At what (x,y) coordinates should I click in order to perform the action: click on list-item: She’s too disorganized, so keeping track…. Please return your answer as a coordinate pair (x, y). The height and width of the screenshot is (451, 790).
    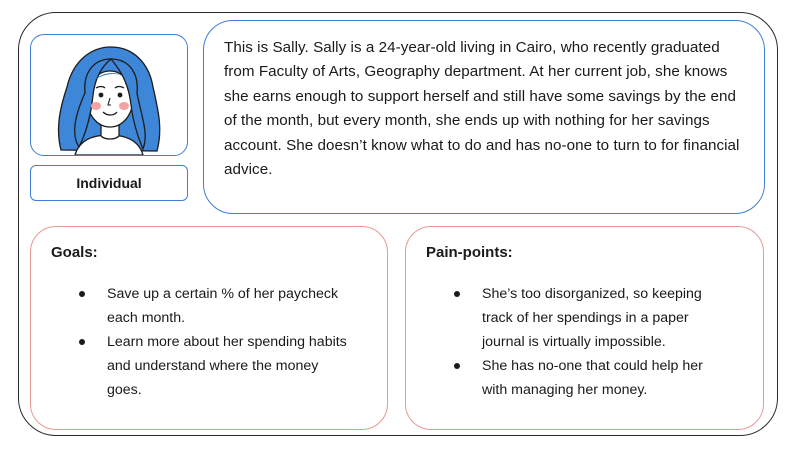
    Looking at the image, I should click on (585, 318).